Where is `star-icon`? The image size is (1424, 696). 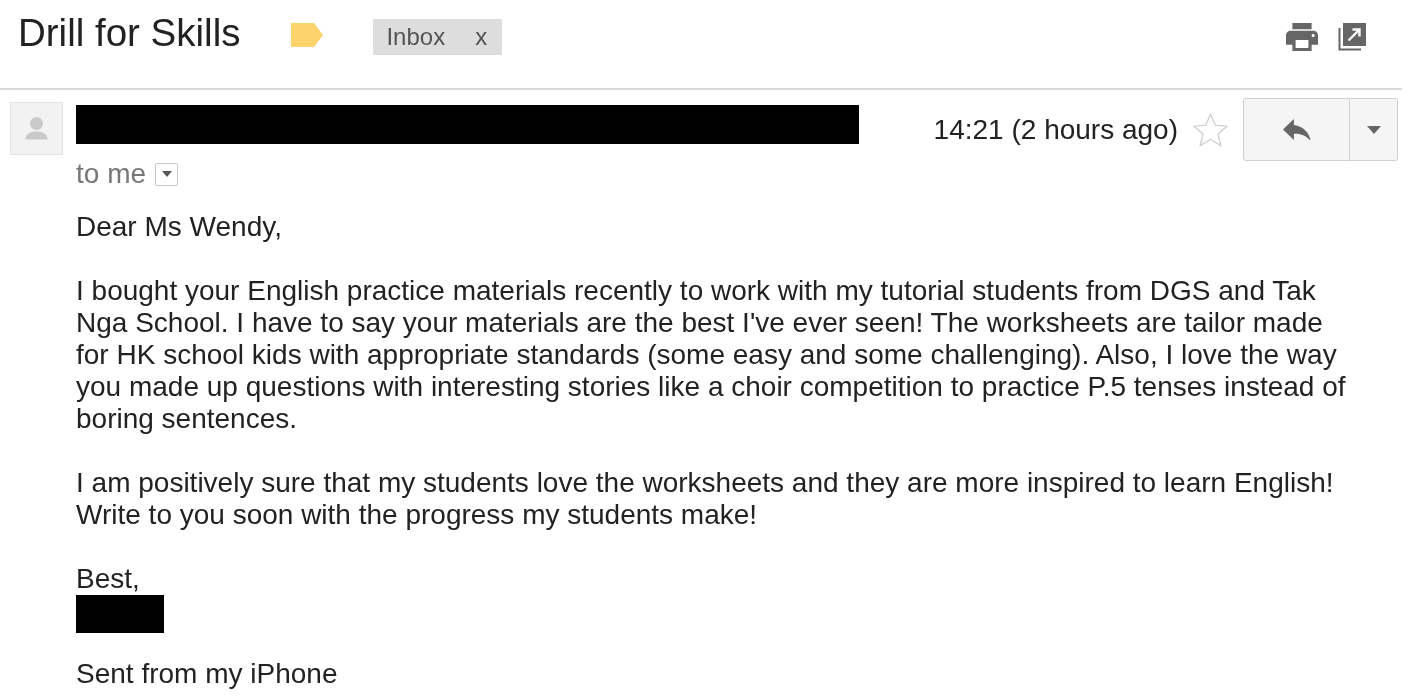 star-icon is located at coordinates (1210, 129).